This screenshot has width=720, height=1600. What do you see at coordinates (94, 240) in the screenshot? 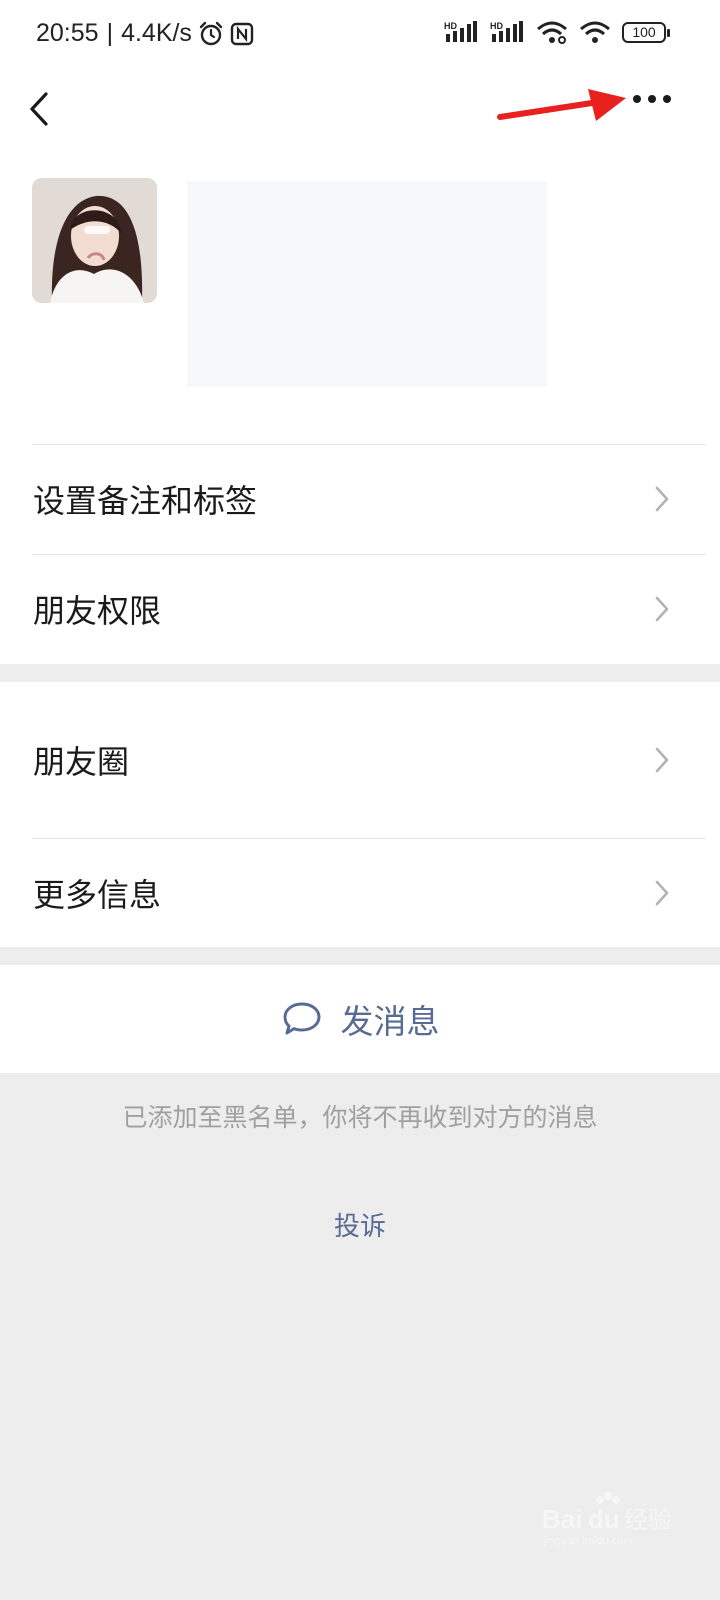
I see `avatar` at bounding box center [94, 240].